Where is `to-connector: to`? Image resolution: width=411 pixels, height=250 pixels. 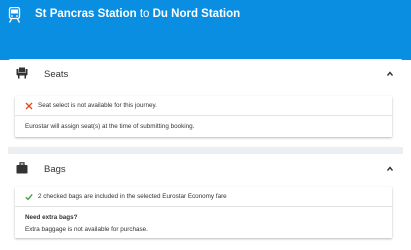
to-connector: to is located at coordinates (144, 14).